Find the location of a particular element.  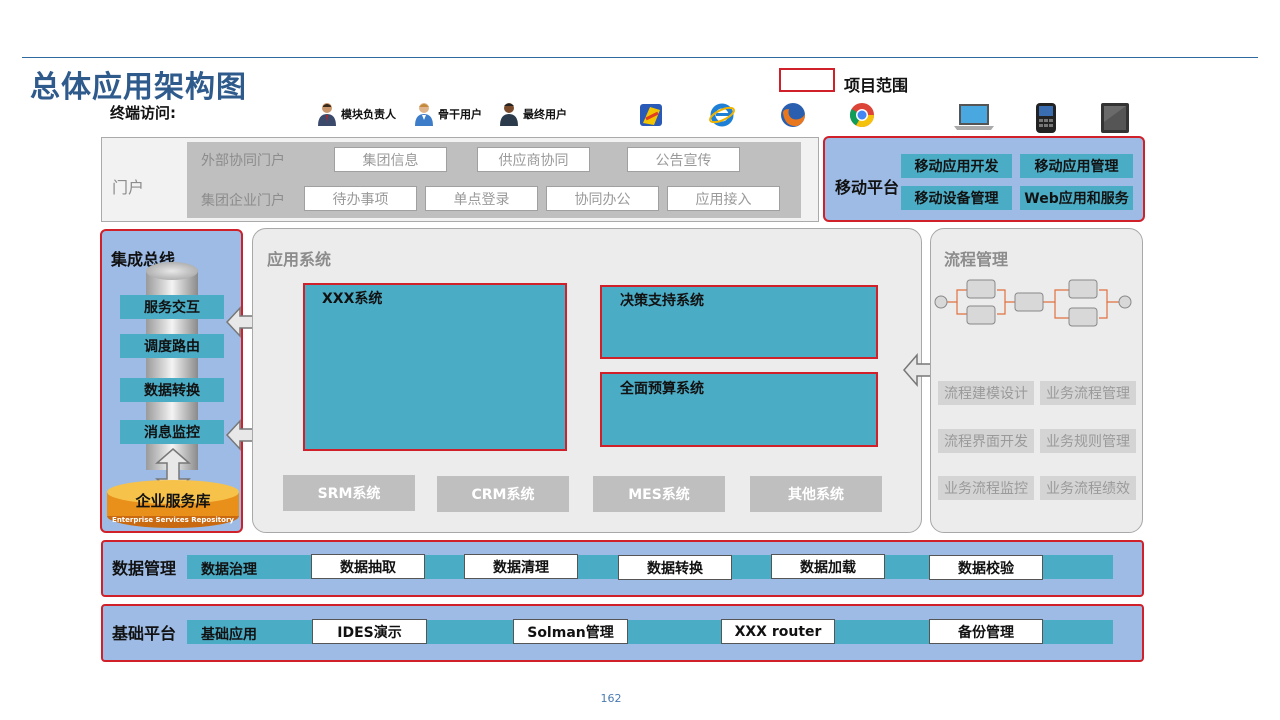

terminal-access-label: 终端访问: is located at coordinates (143, 113).